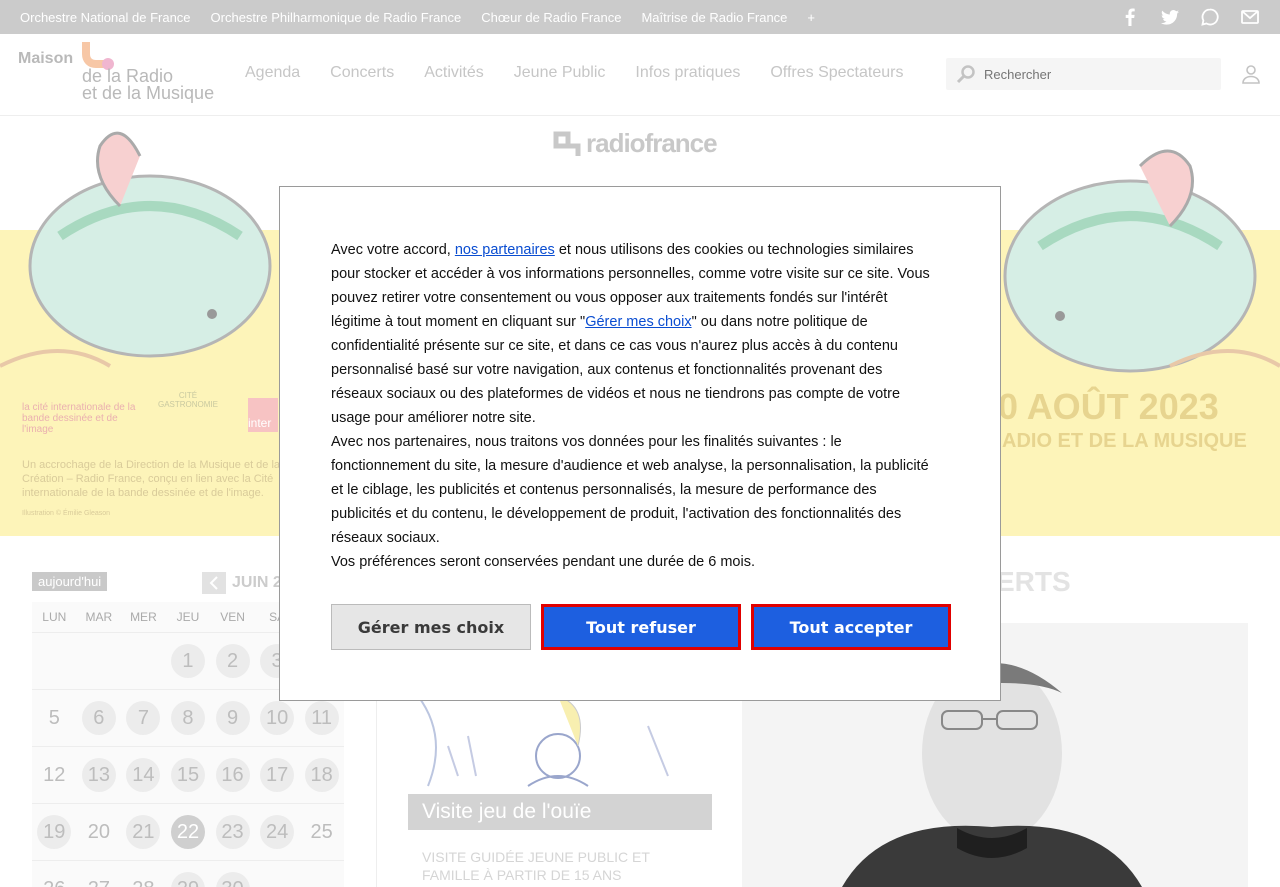 Image resolution: width=1280 pixels, height=887 pixels. I want to click on radiofrance-wordmark: radiofrance, so click(652, 143).